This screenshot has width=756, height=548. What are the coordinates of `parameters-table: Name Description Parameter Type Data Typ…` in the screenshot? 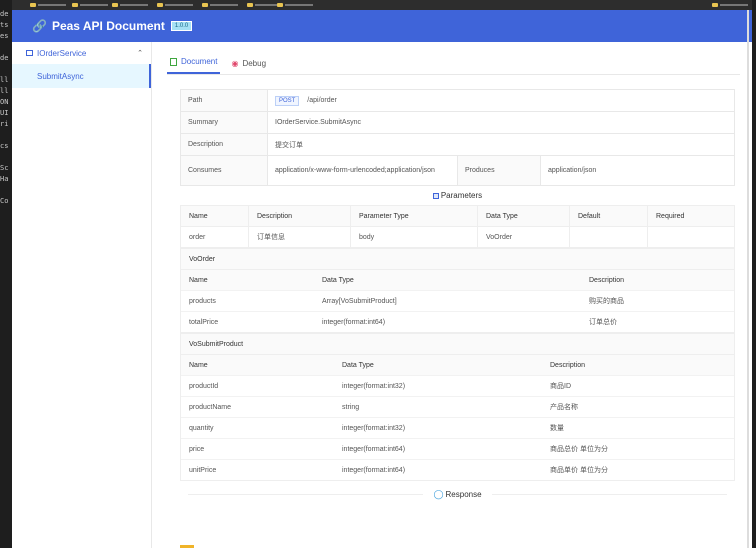 It's located at (457, 226).